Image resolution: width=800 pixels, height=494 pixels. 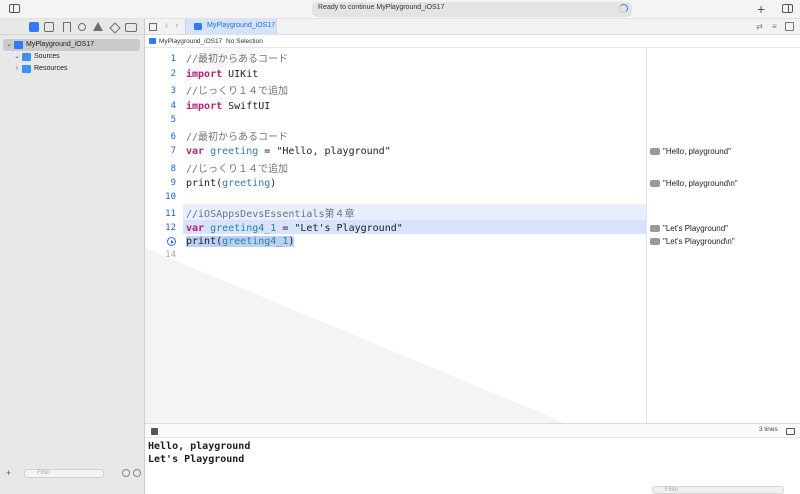 What do you see at coordinates (199, 446) in the screenshot?
I see `console-line: Hello, playground` at bounding box center [199, 446].